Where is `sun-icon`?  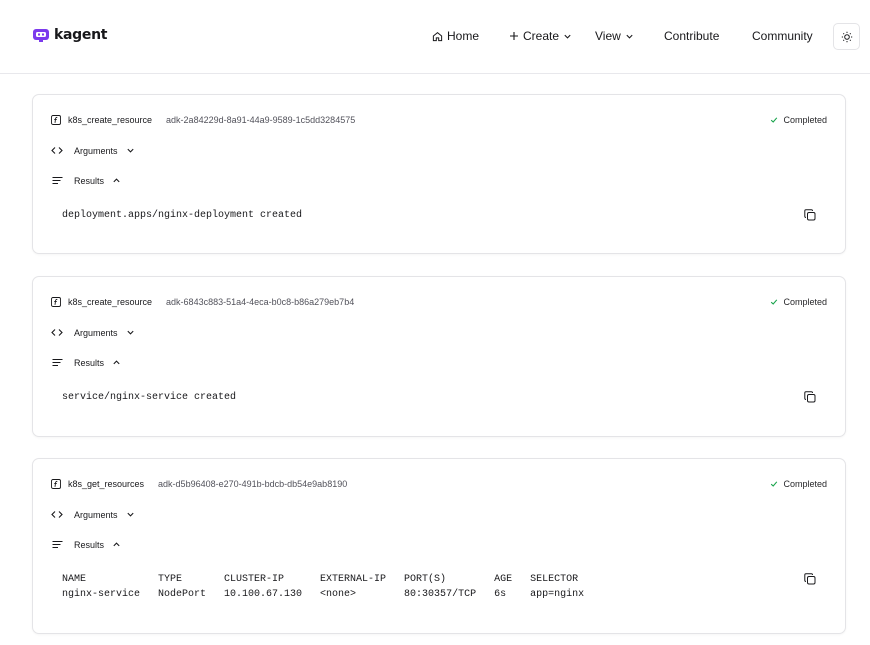
sun-icon is located at coordinates (846, 36).